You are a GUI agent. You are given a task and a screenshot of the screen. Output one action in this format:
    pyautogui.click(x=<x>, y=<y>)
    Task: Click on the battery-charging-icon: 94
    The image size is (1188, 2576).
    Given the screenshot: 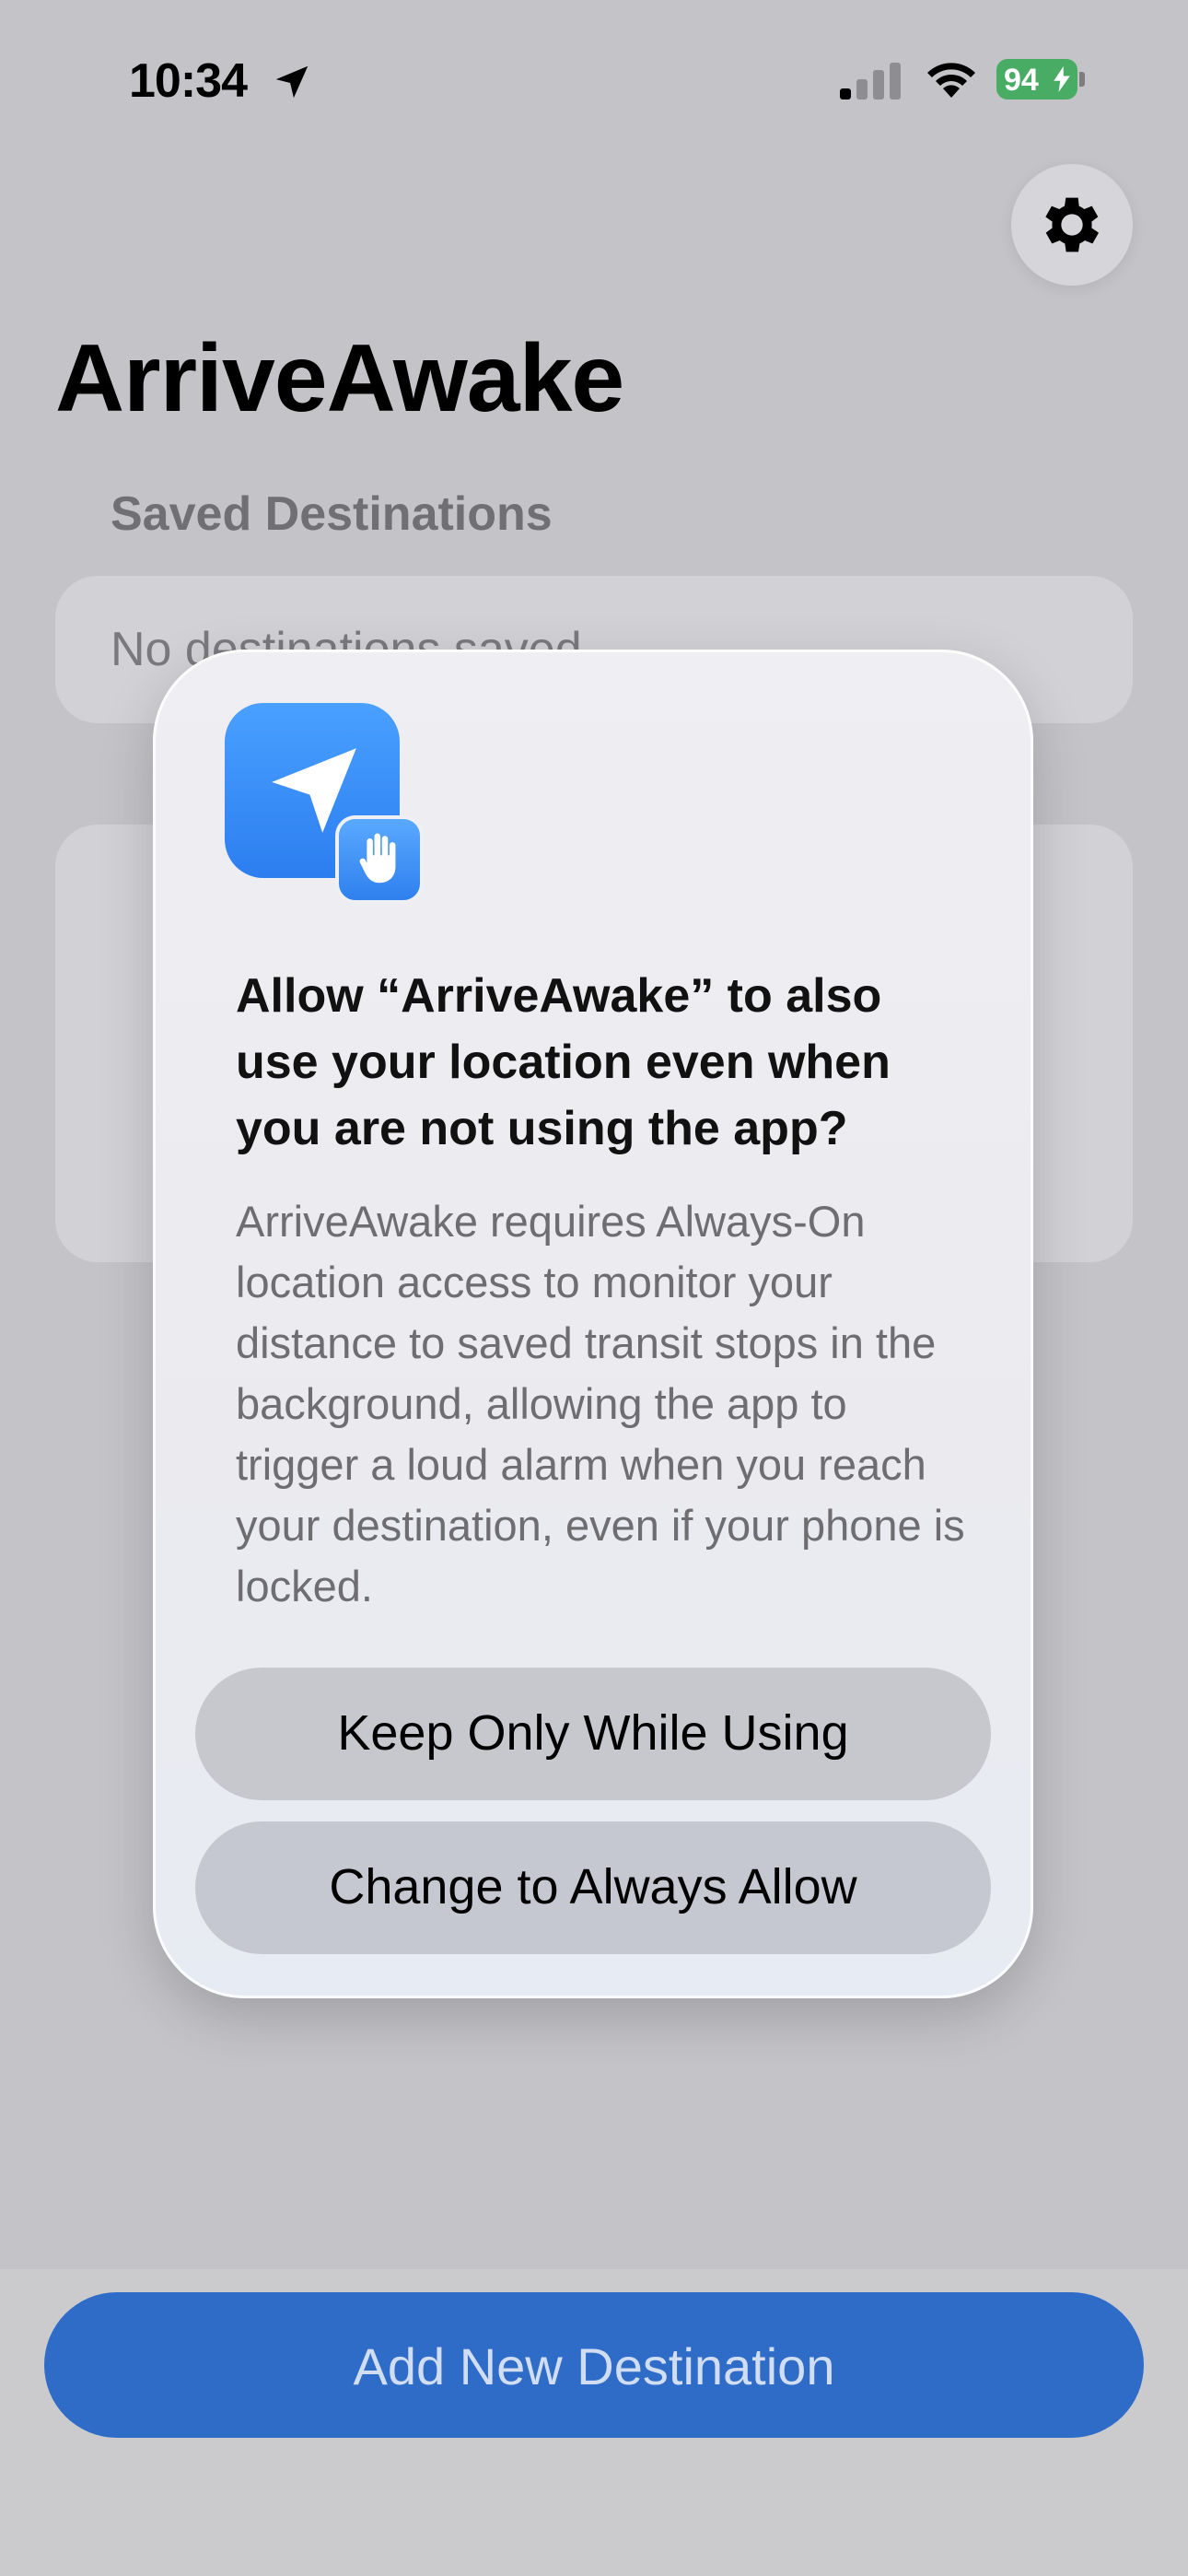 What is the action you would take?
    pyautogui.click(x=1040, y=79)
    